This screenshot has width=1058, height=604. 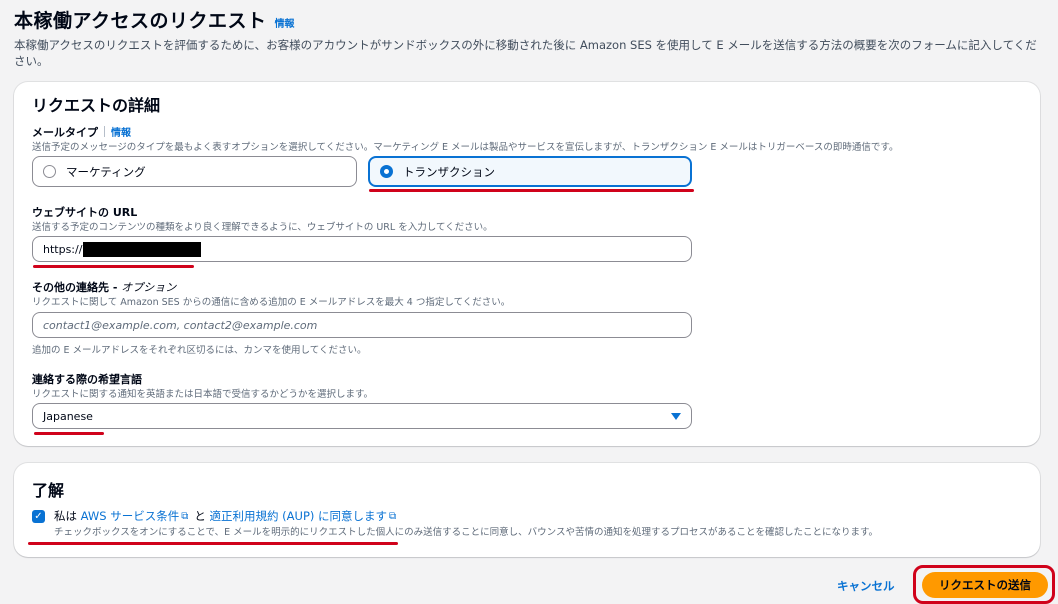 What do you see at coordinates (130, 516) in the screenshot?
I see `aws-service-terms-link: AWS サービス条件` at bounding box center [130, 516].